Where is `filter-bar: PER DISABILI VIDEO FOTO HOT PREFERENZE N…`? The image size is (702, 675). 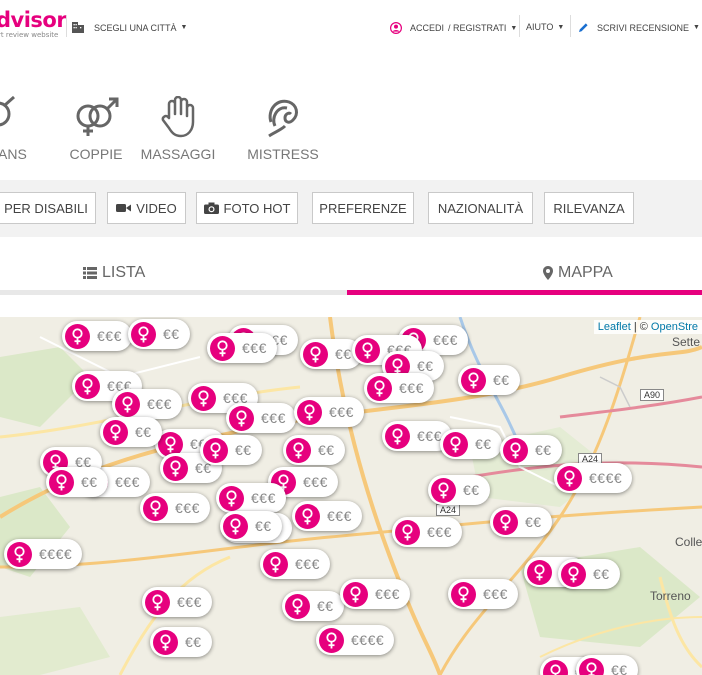
filter-bar: PER DISABILI VIDEO FOTO HOT PREFERENZE N… is located at coordinates (351, 208).